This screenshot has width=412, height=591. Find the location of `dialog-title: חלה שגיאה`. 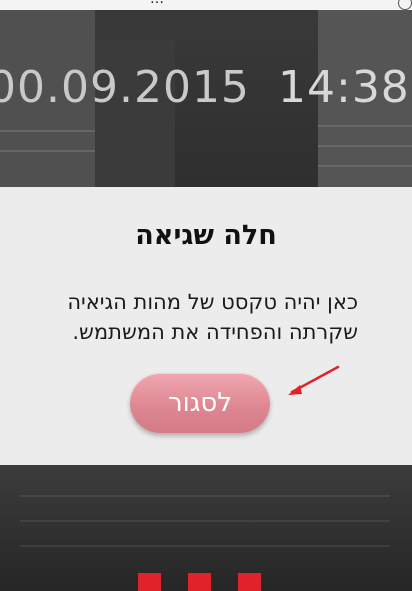

dialog-title: חלה שגיאה is located at coordinates (206, 235).